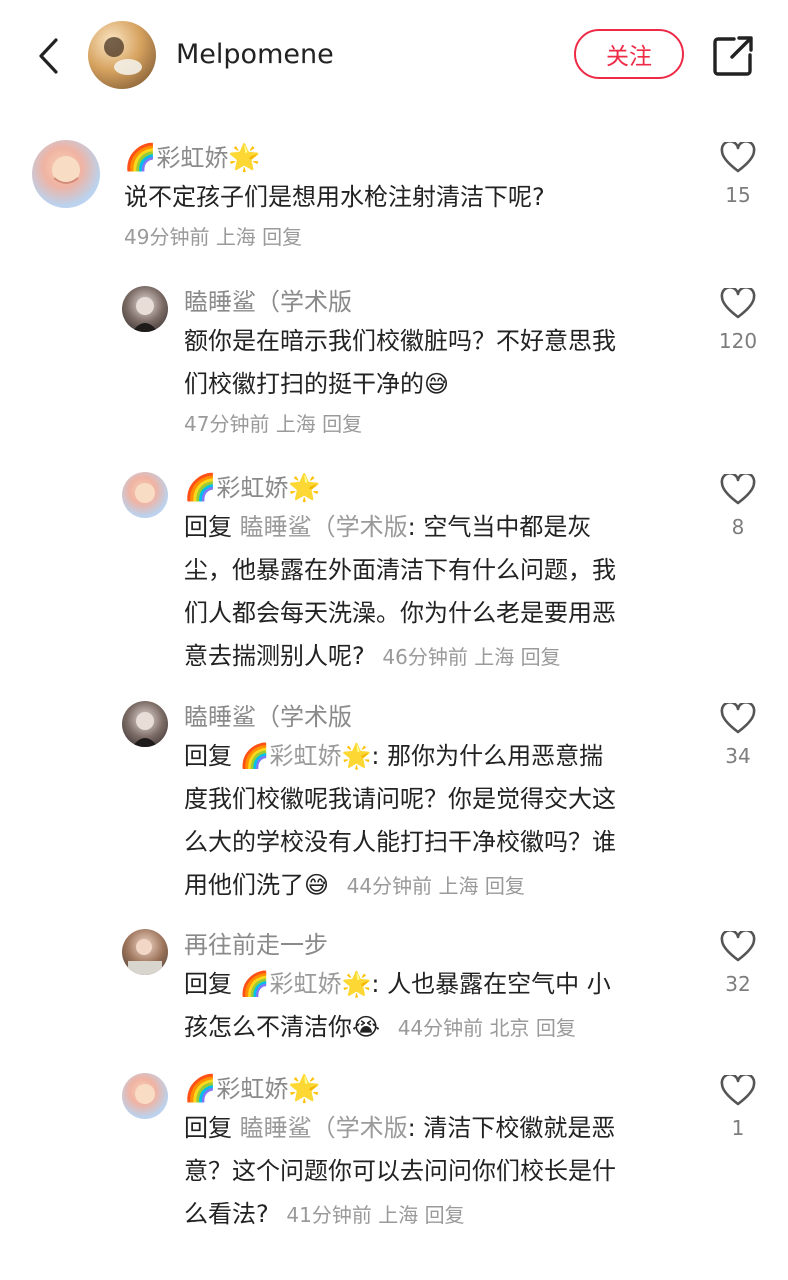 This screenshot has width=788, height=1280. What do you see at coordinates (738, 195) in the screenshot?
I see `like-count: 15` at bounding box center [738, 195].